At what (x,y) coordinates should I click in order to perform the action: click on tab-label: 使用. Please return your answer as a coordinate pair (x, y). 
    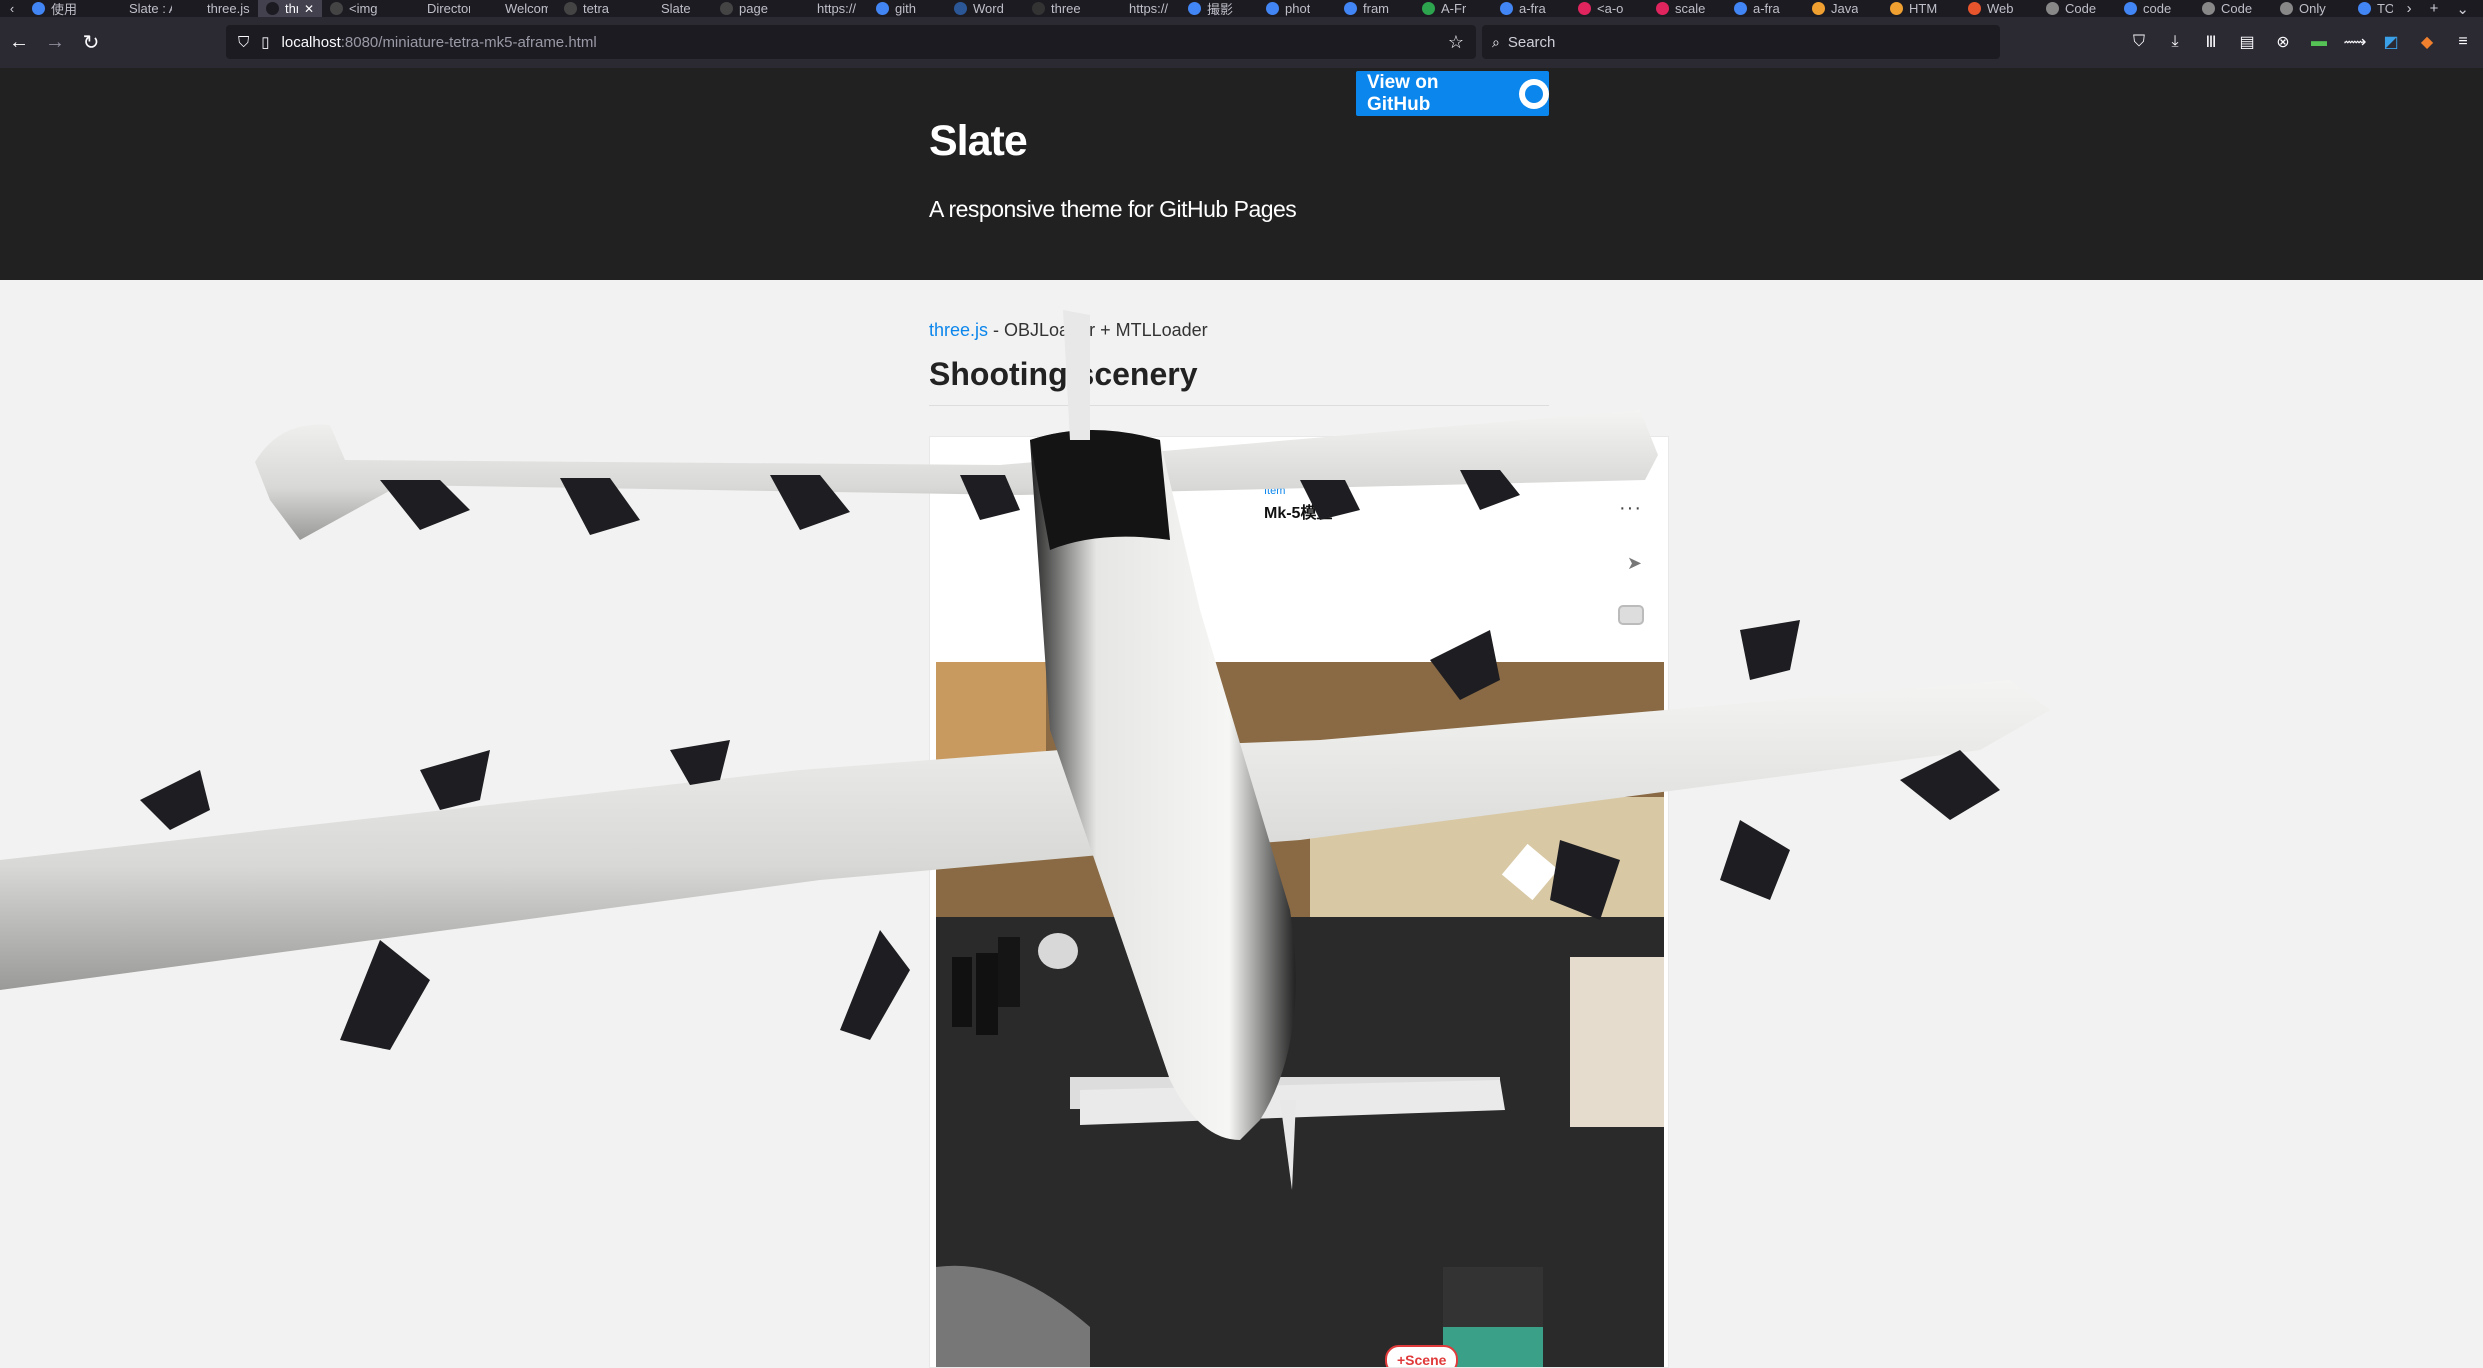
    Looking at the image, I should click on (64, 9).